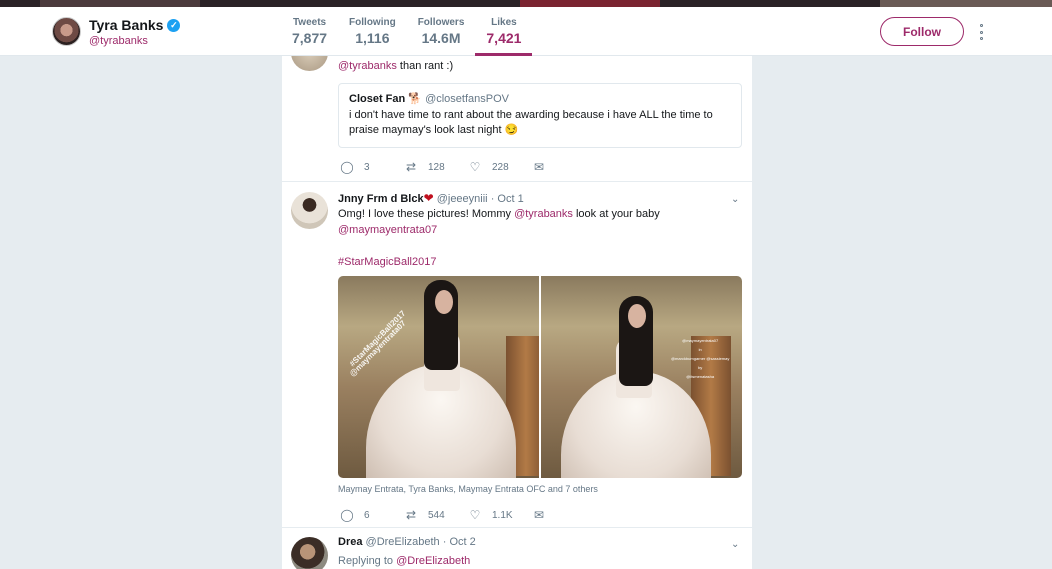 Image resolution: width=1052 pixels, height=569 pixels. I want to click on like-button: ♡ 228, so click(500, 167).